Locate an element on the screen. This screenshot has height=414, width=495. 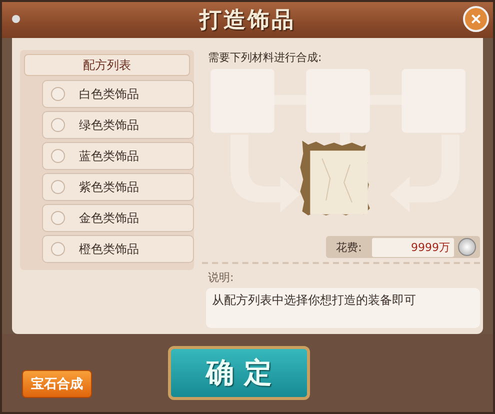
cost-value: 9999万 is located at coordinates (413, 247).